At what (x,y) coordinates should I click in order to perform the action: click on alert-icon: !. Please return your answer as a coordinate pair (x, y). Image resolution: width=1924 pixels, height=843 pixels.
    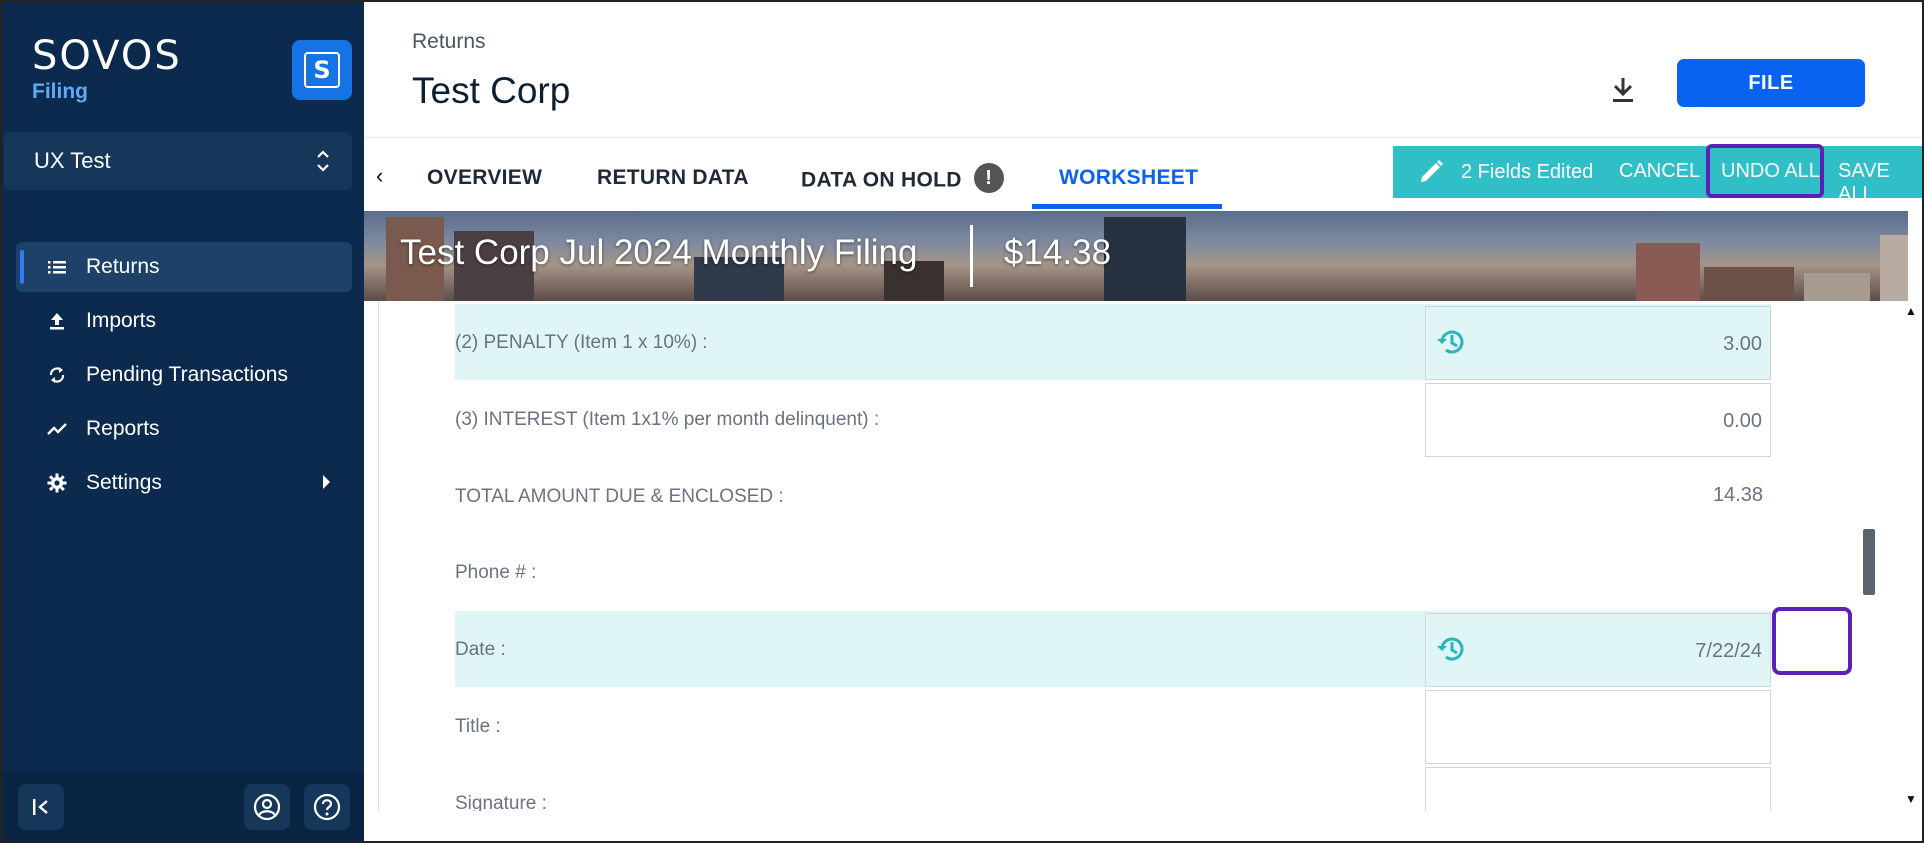
    Looking at the image, I should click on (988, 178).